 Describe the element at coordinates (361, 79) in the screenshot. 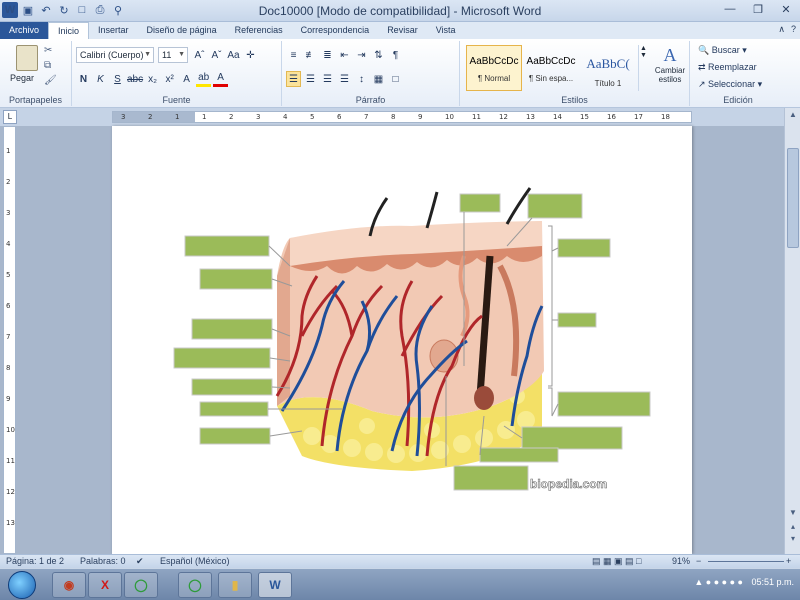

I see `line-spacing-icon: ↕` at that location.